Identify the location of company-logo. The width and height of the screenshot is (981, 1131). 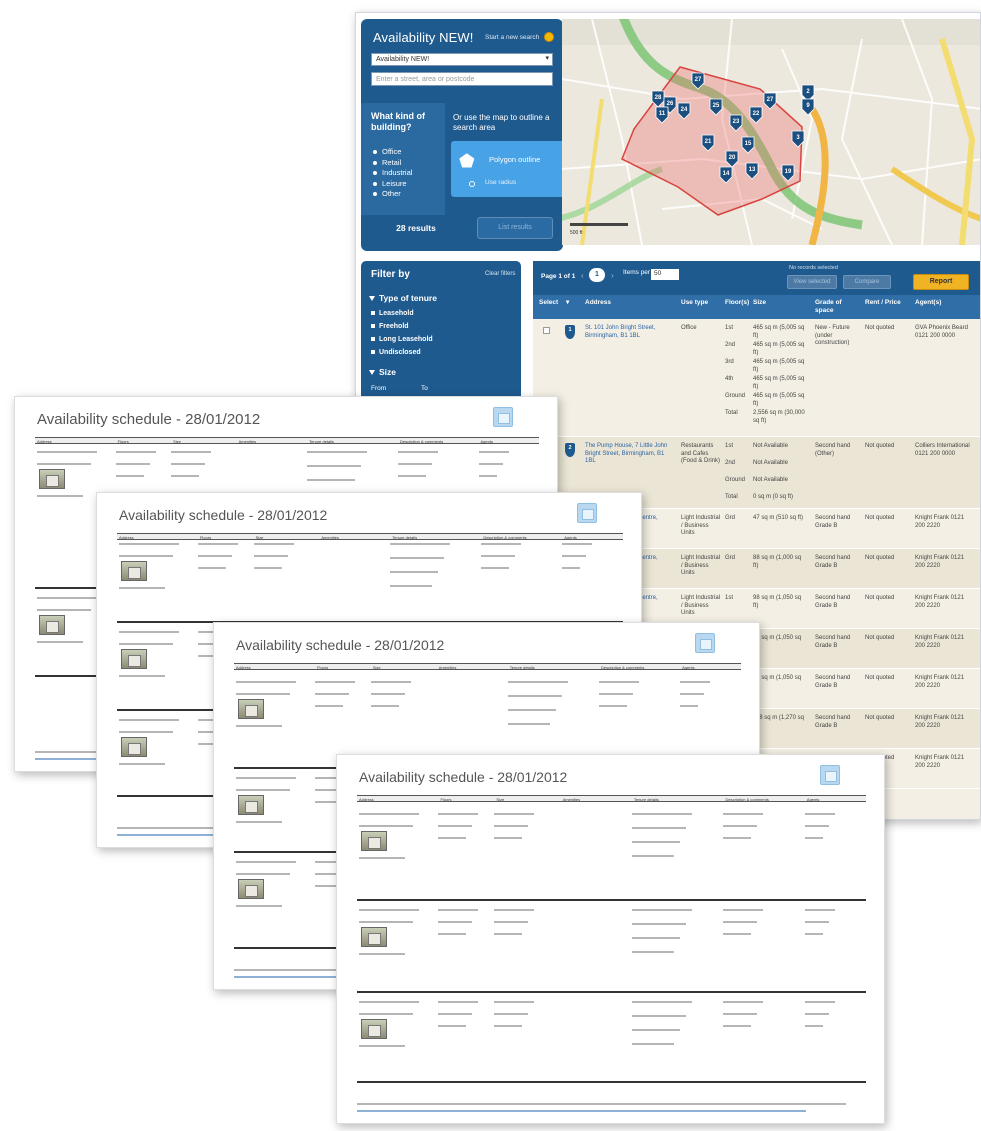
(830, 775).